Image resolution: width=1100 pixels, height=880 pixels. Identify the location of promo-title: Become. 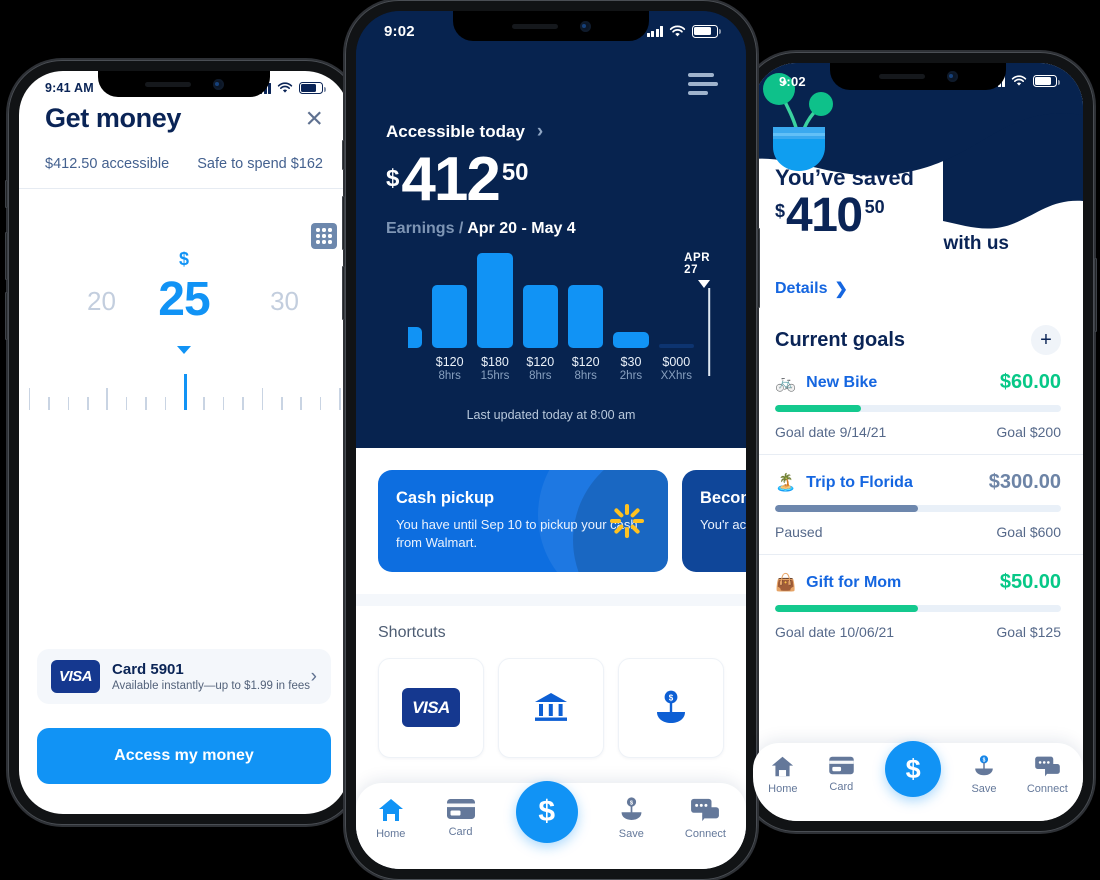
(723, 497).